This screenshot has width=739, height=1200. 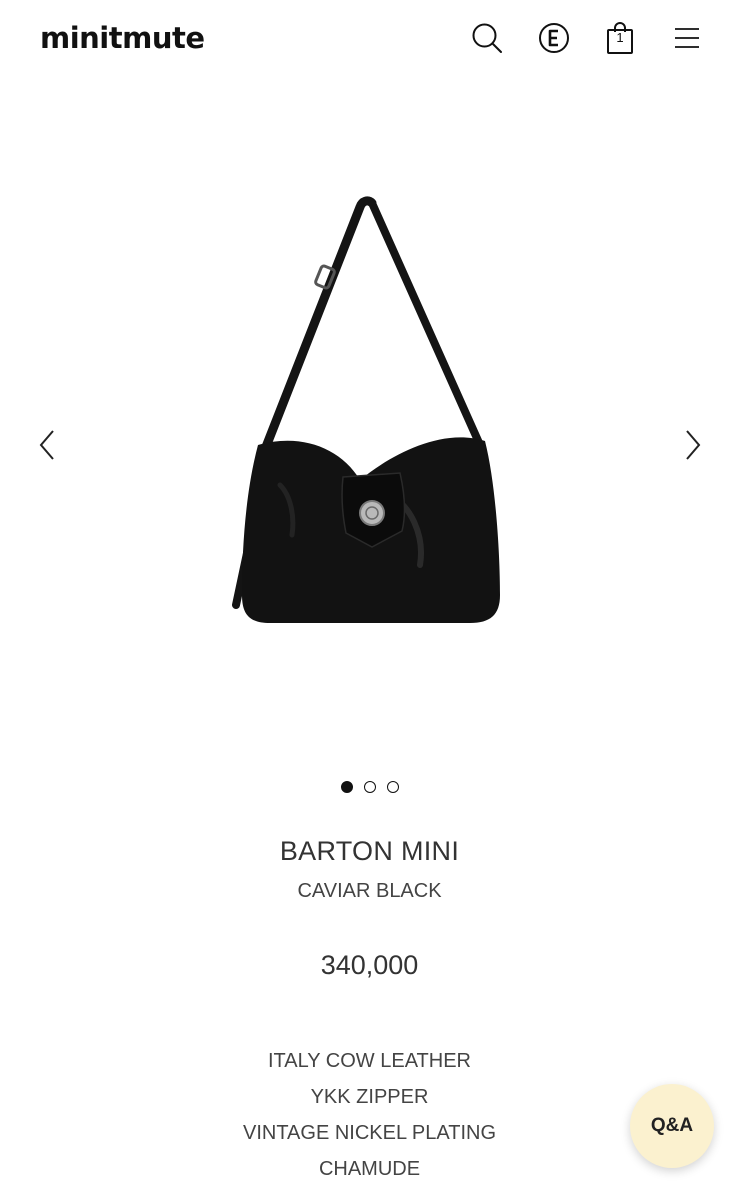 I want to click on feature-item: CHAMUDE, so click(x=369, y=1169).